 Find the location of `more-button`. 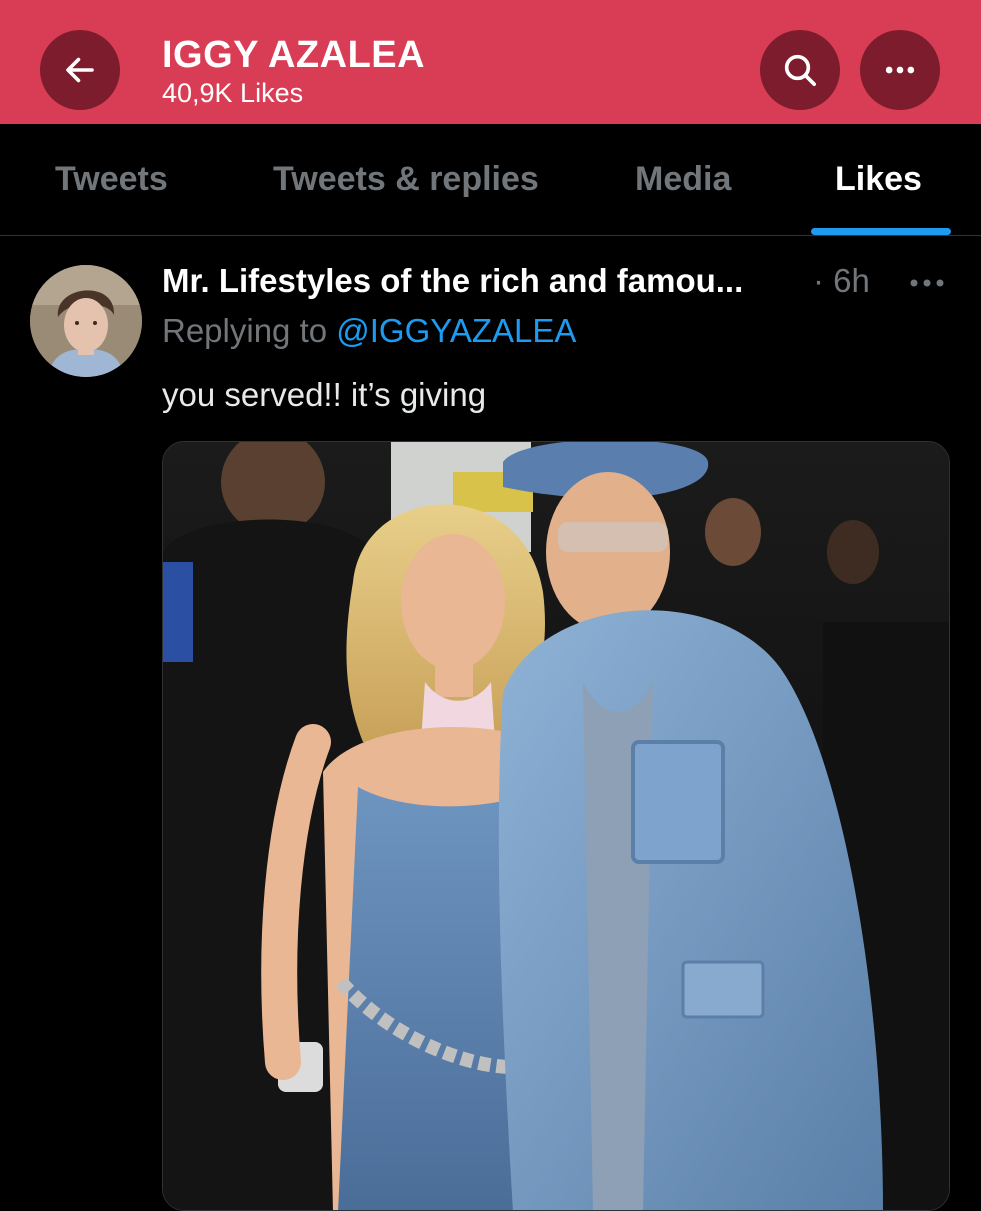

more-button is located at coordinates (900, 70).